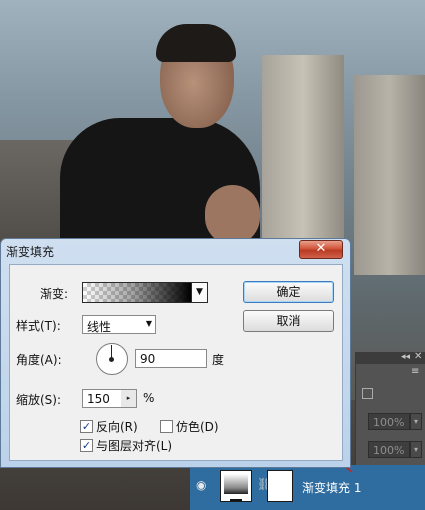 Image resolution: width=425 pixels, height=510 pixels. Describe the element at coordinates (288, 321) in the screenshot. I see `cancel-button: 取消` at that location.